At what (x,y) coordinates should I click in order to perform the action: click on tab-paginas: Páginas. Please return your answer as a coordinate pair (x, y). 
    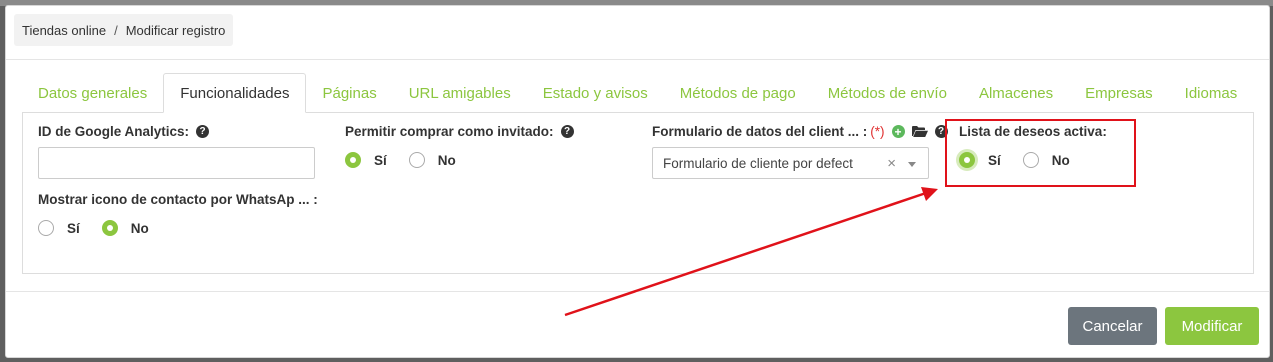
    Looking at the image, I should click on (349, 93).